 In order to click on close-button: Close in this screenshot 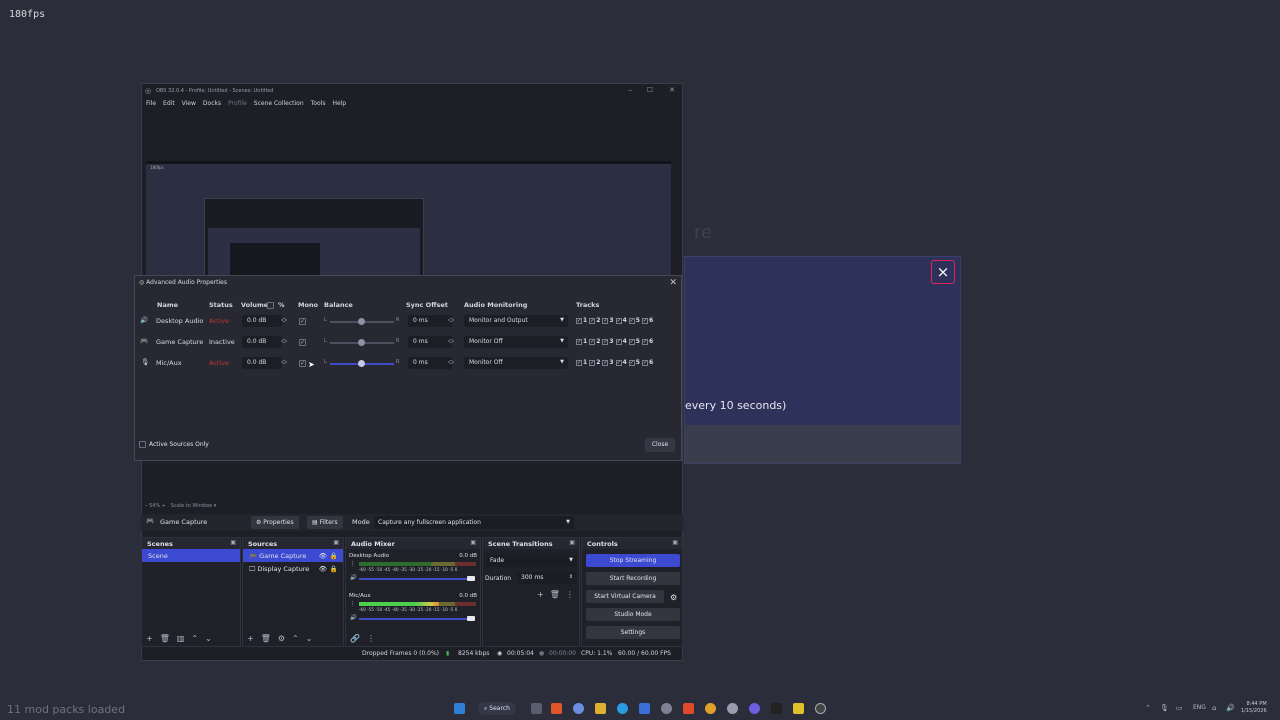, I will do `click(660, 445)`.